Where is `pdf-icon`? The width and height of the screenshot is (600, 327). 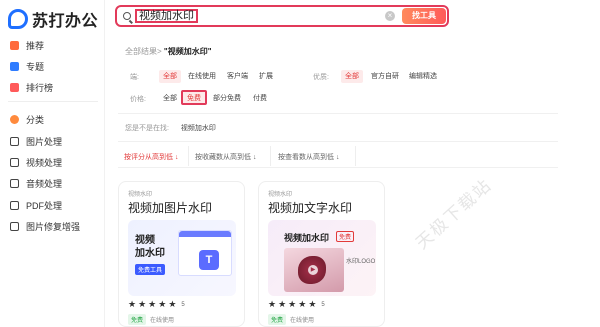 pdf-icon is located at coordinates (14, 205).